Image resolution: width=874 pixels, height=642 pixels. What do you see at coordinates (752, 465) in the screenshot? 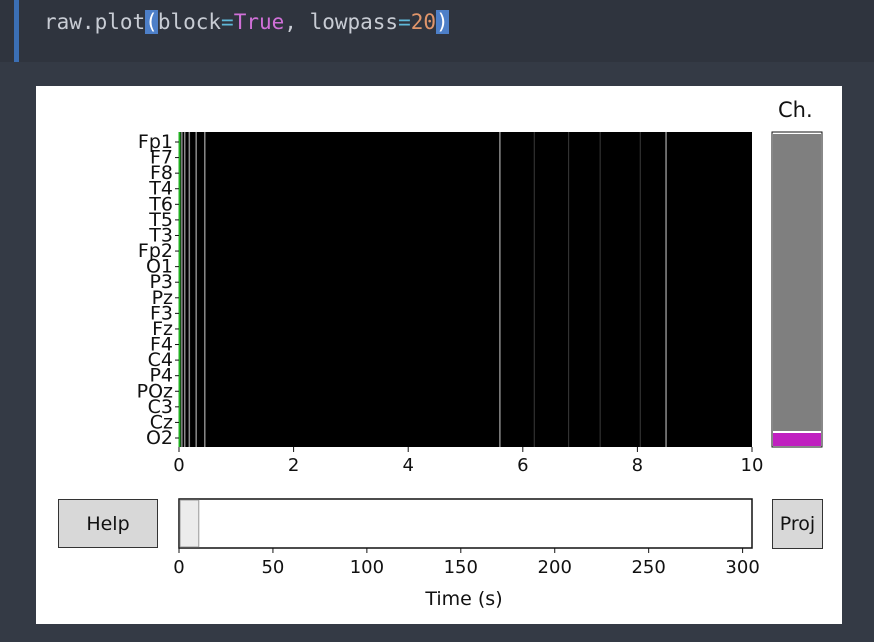
I see `main-tick-label-10: 10` at bounding box center [752, 465].